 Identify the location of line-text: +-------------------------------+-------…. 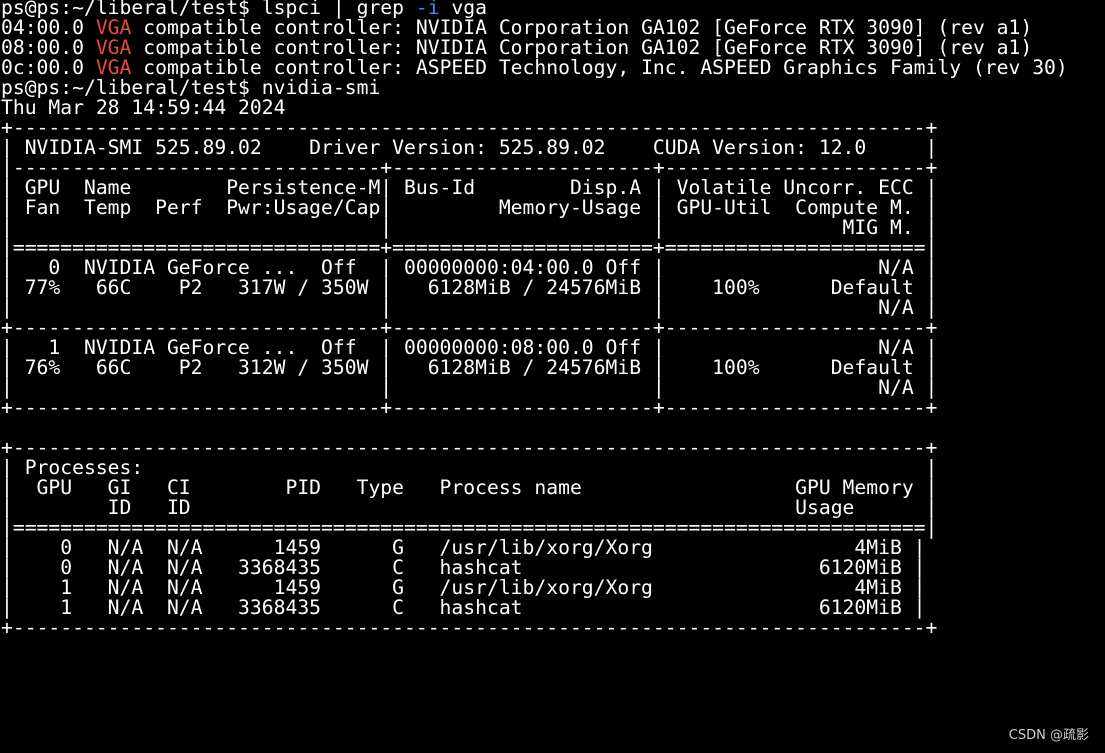
(469, 407).